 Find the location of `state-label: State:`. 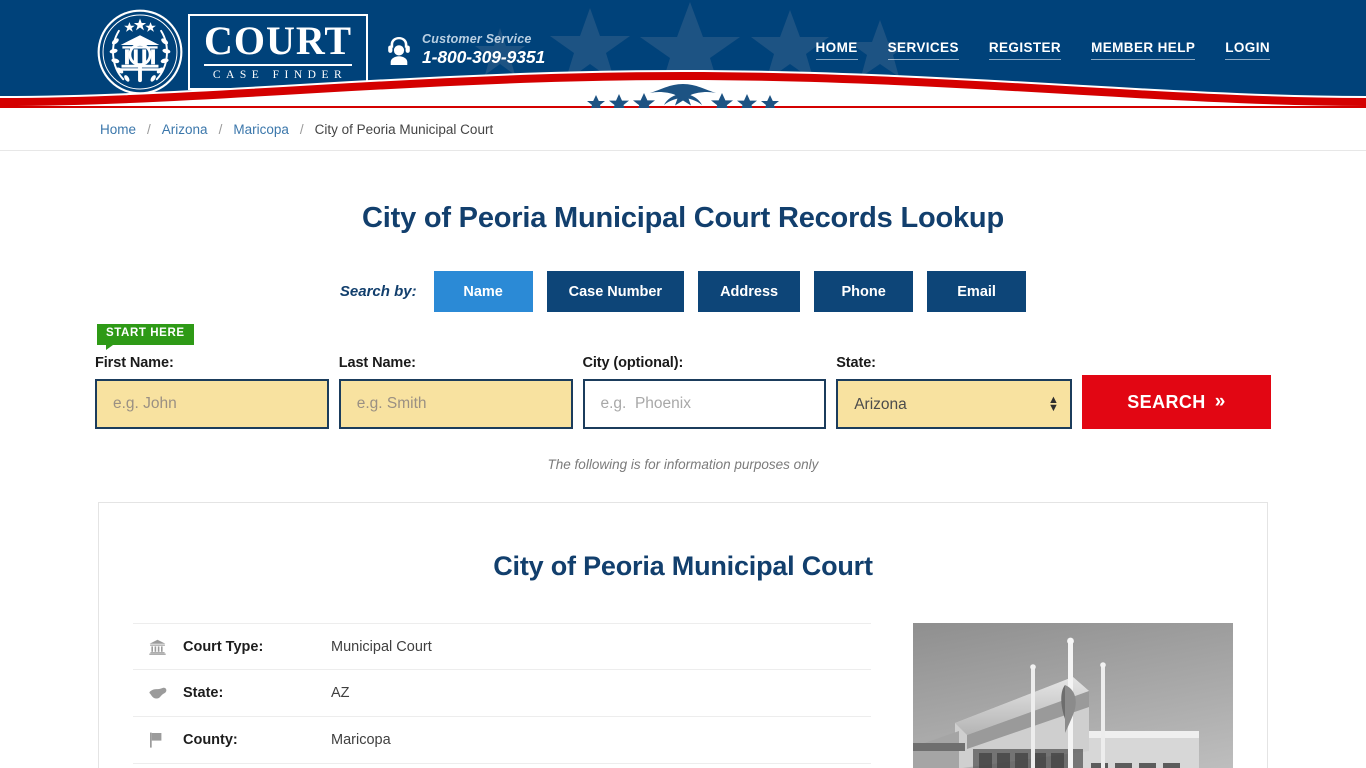

state-label: State: is located at coordinates (856, 363).